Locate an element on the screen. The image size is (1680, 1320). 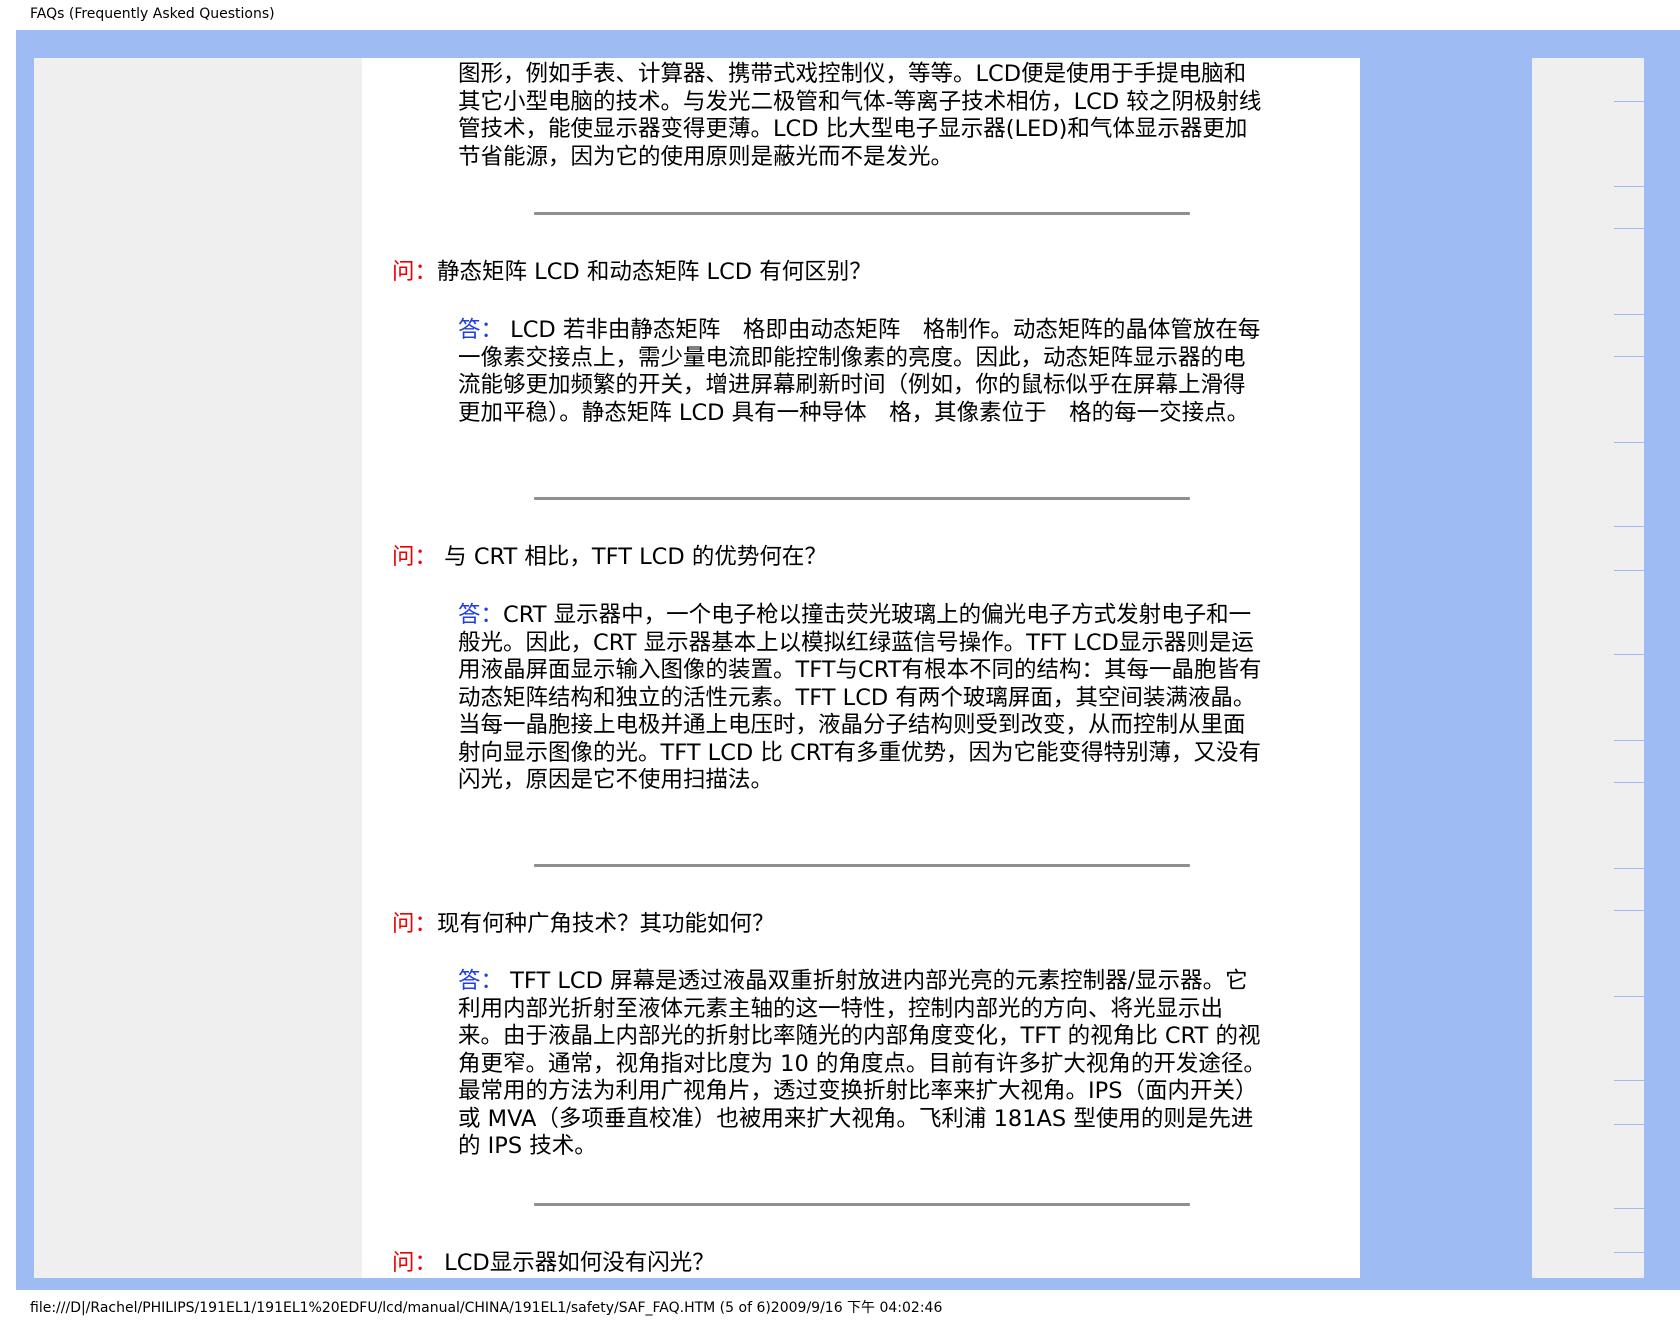
right-gap is located at coordinates (1446, 668).